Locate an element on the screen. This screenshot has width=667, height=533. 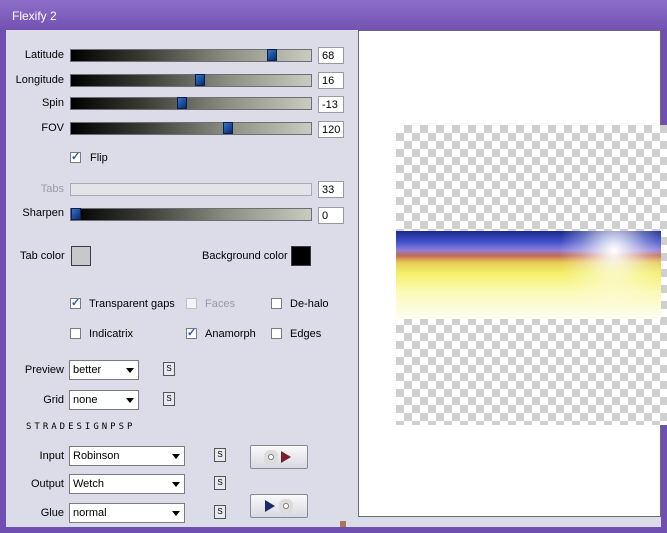
tabs-slider is located at coordinates (191, 189).